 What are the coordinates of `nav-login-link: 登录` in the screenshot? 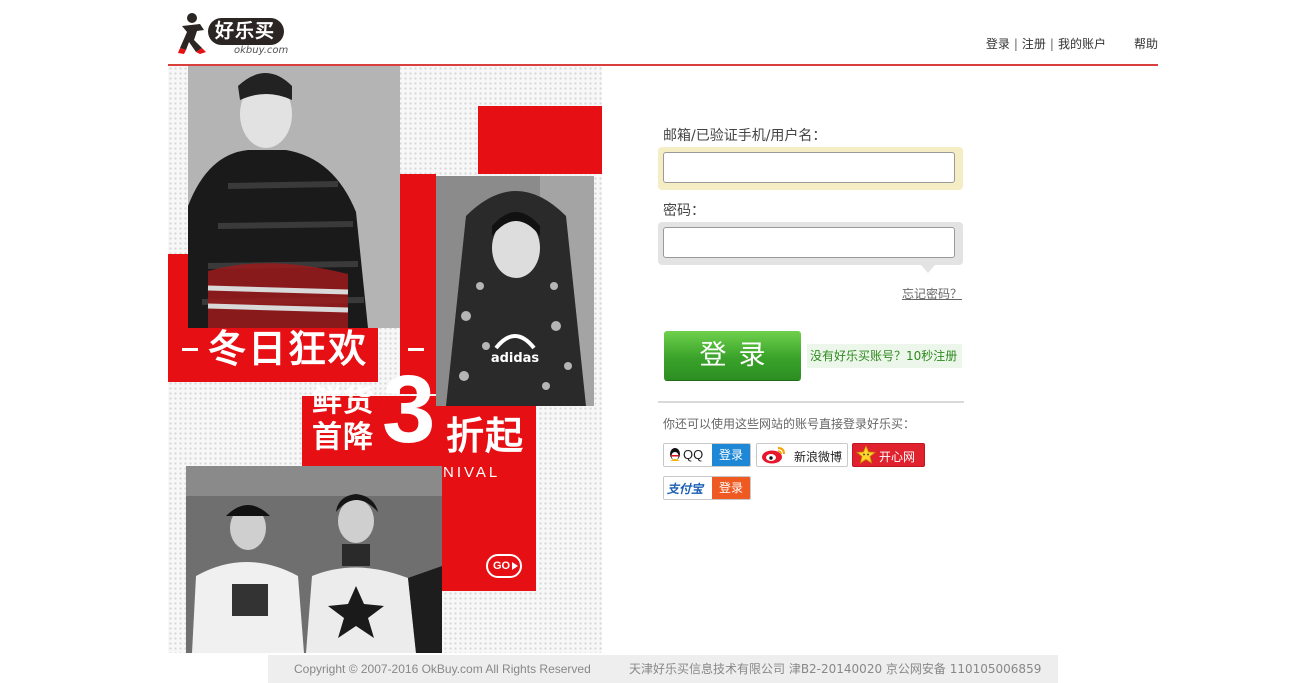 It's located at (998, 44).